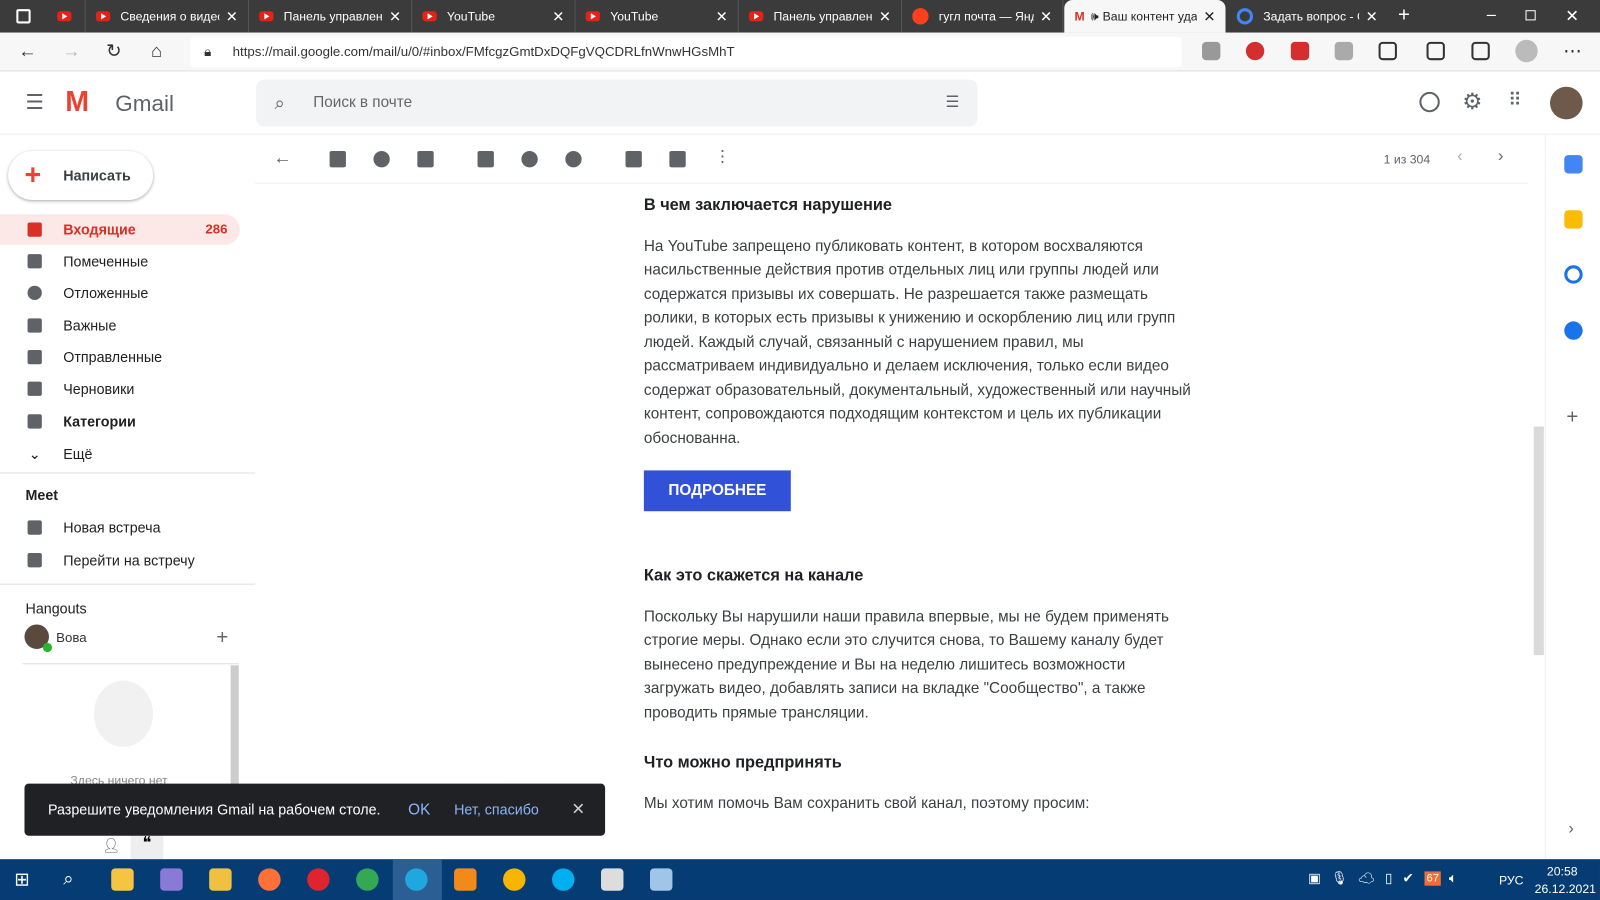 The width and height of the screenshot is (1600, 900). I want to click on collections-icon, so click(1480, 51).